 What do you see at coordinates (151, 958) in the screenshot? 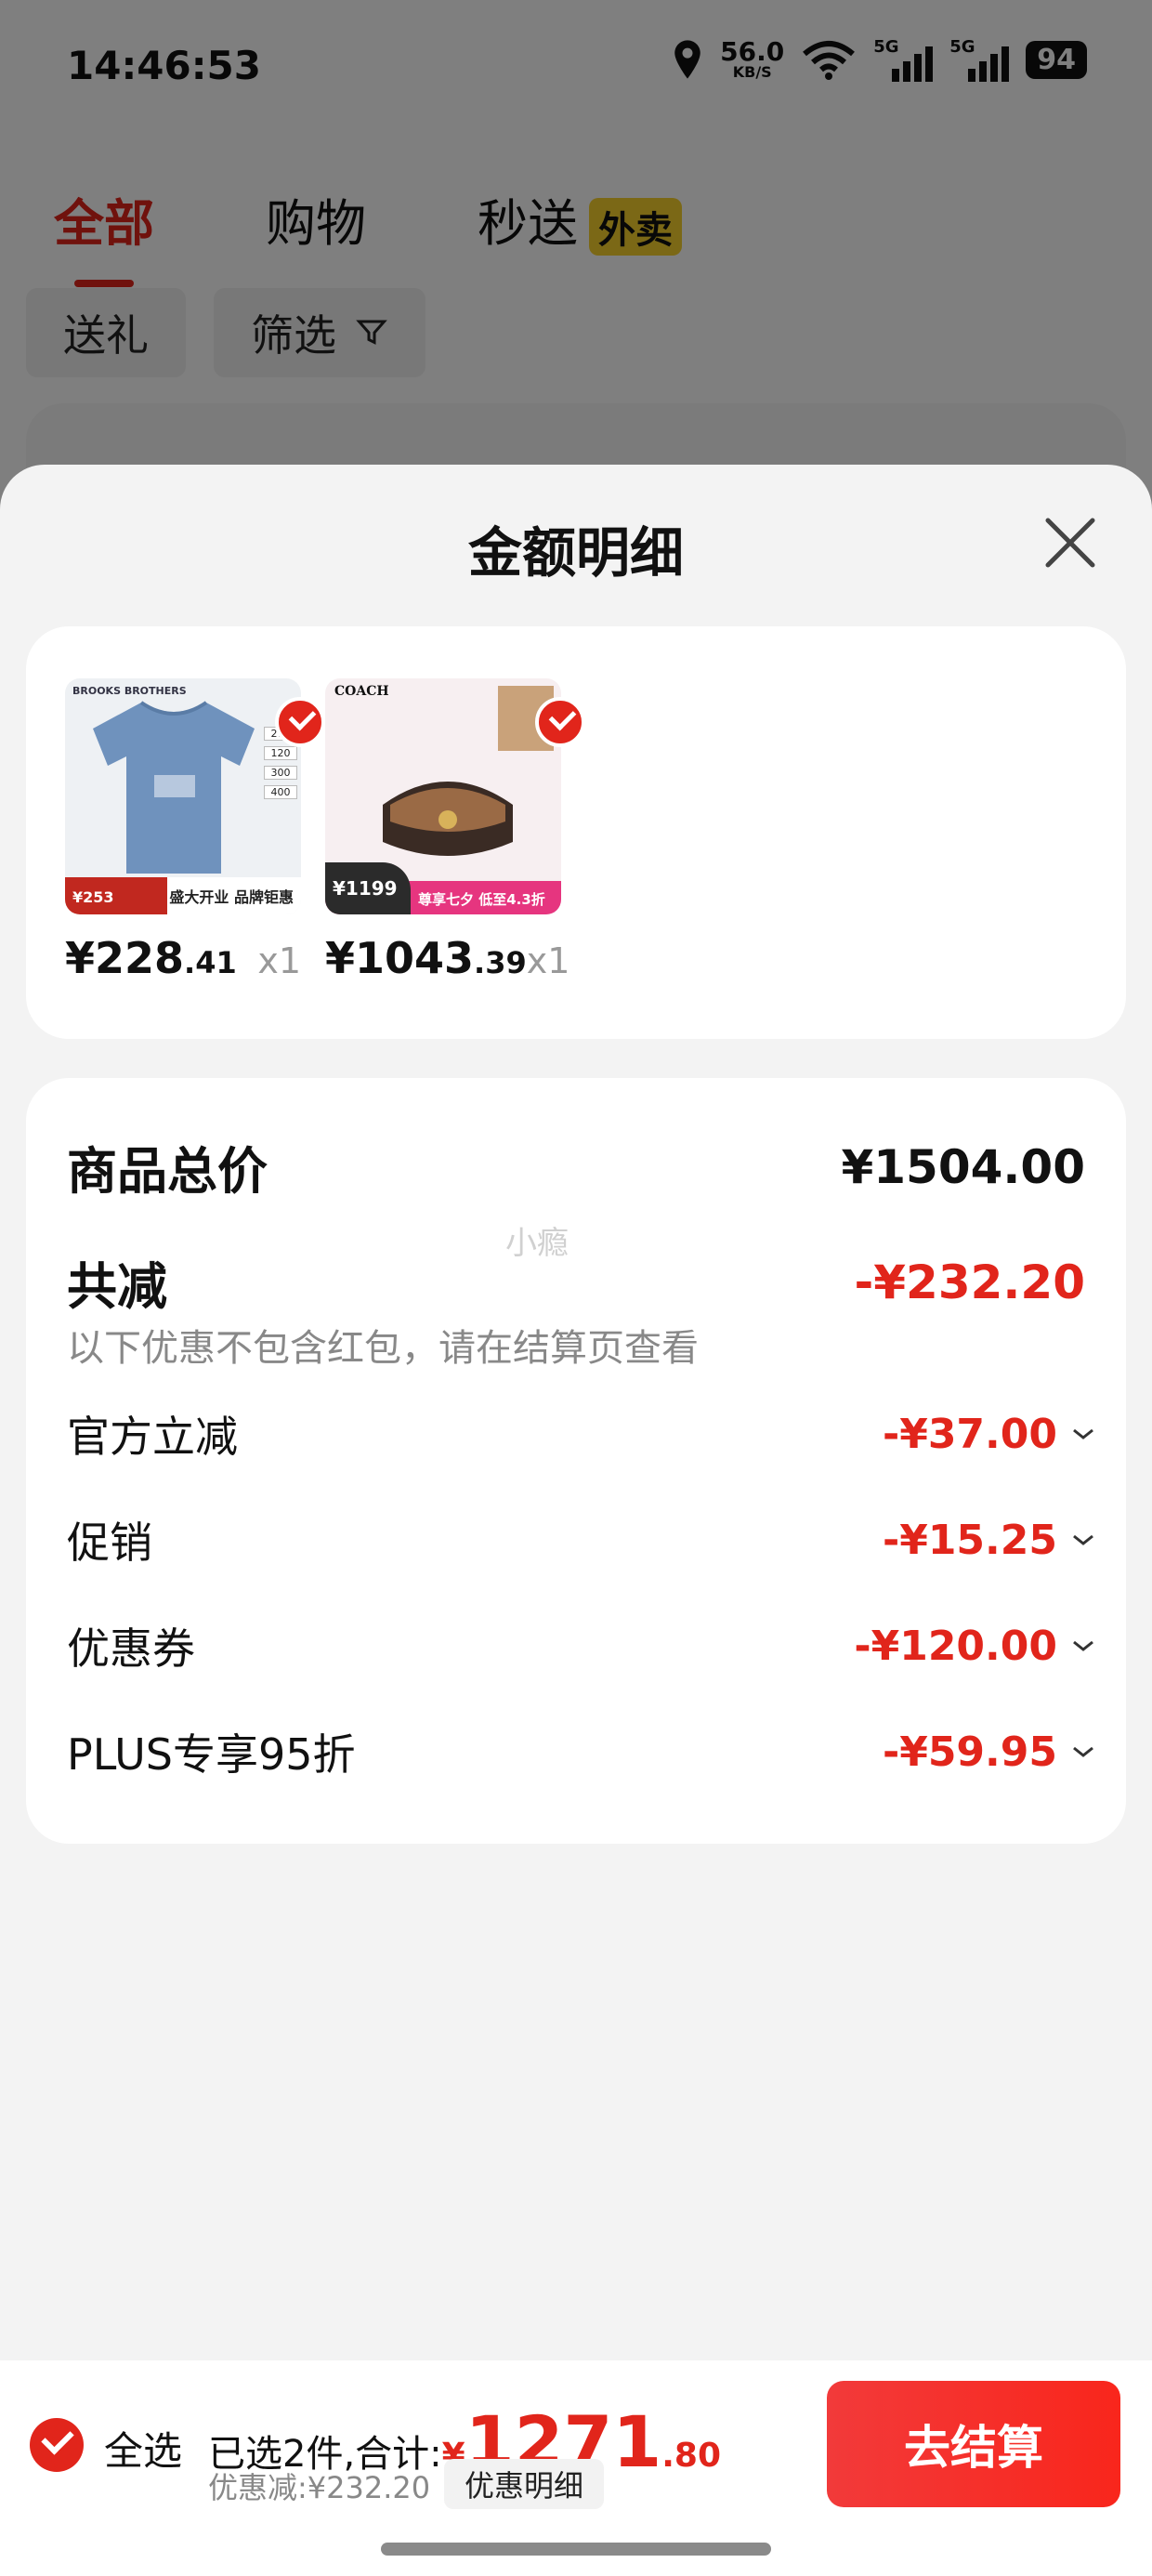
I see `item-price: ¥228.41` at bounding box center [151, 958].